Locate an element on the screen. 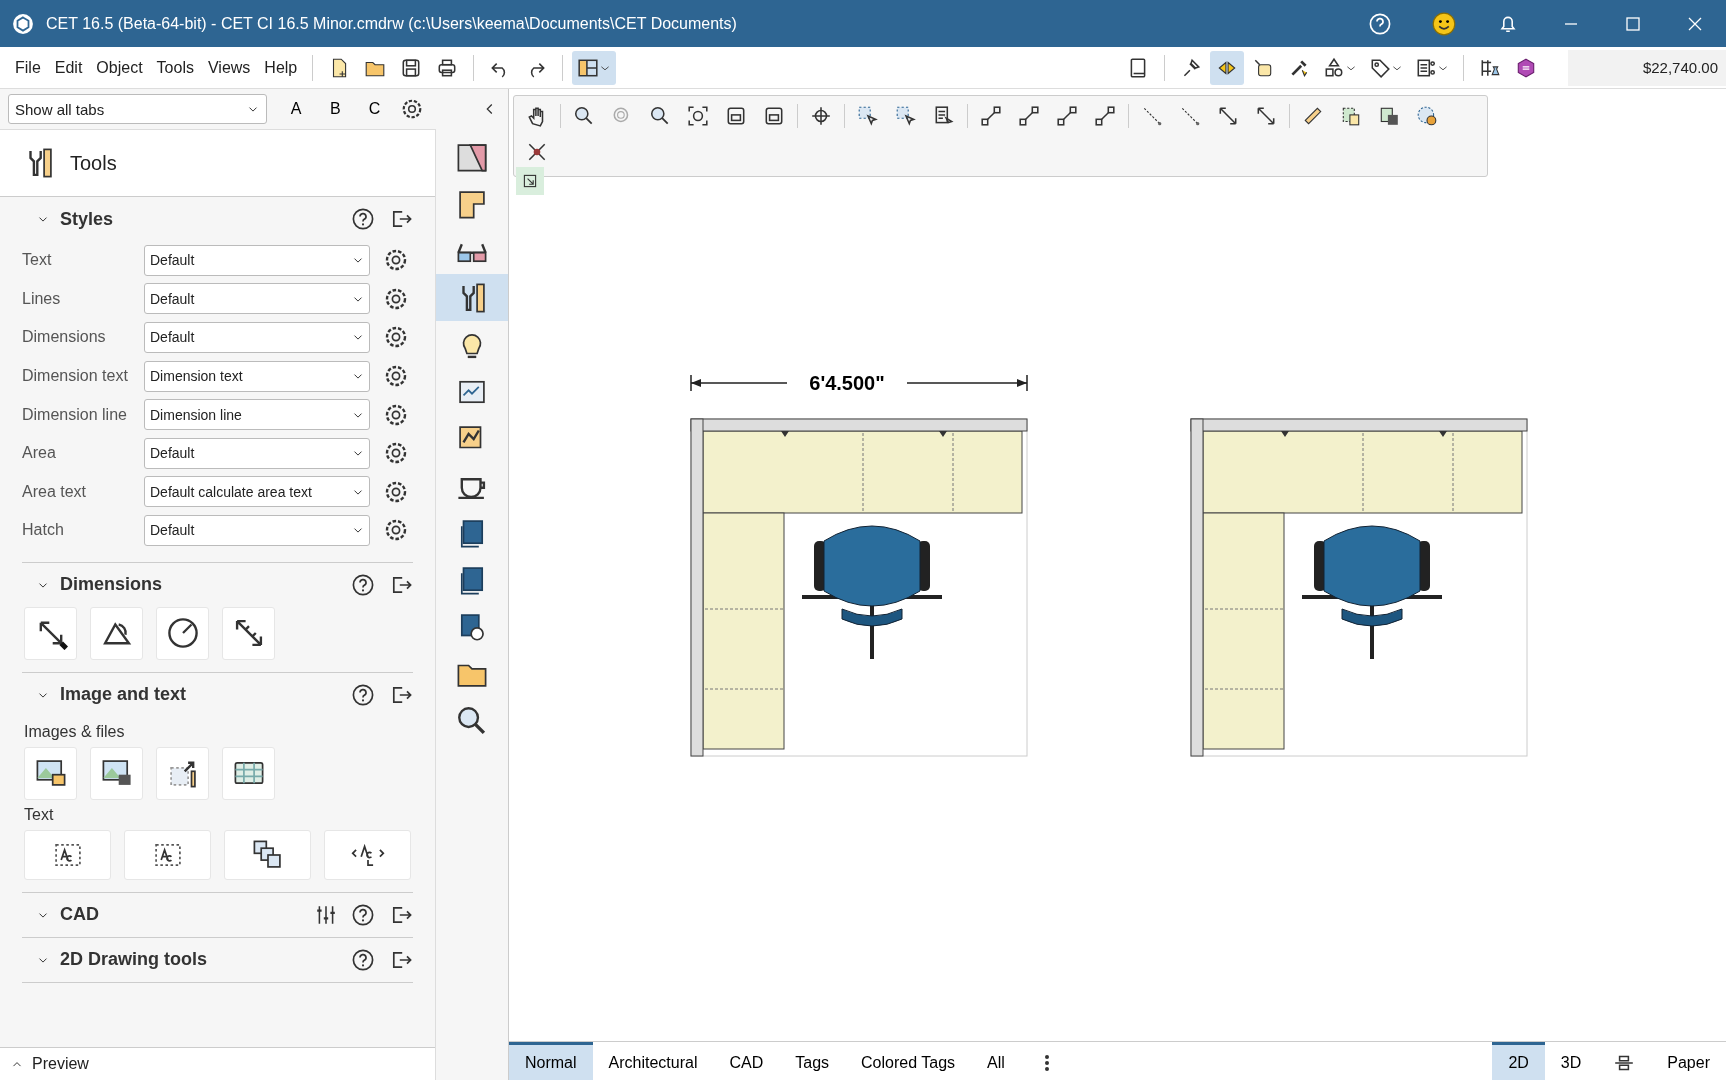 The image size is (1726, 1080). style-dropdown: Dimension line is located at coordinates (257, 415).